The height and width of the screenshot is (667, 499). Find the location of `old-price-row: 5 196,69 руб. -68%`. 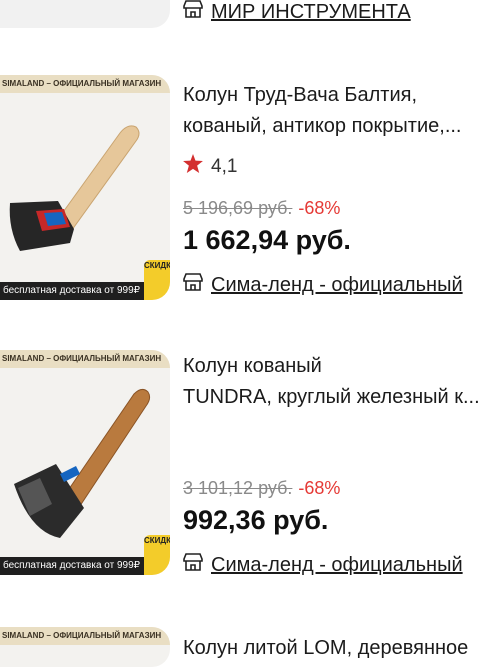

old-price-row: 5 196,69 руб. -68% is located at coordinates (261, 208).